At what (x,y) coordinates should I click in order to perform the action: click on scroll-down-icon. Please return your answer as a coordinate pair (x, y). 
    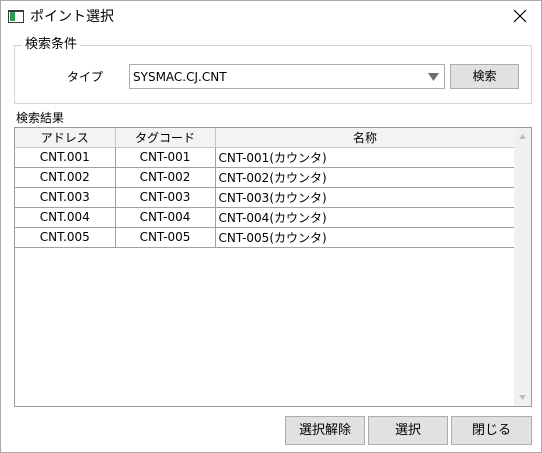
    Looking at the image, I should click on (522, 397).